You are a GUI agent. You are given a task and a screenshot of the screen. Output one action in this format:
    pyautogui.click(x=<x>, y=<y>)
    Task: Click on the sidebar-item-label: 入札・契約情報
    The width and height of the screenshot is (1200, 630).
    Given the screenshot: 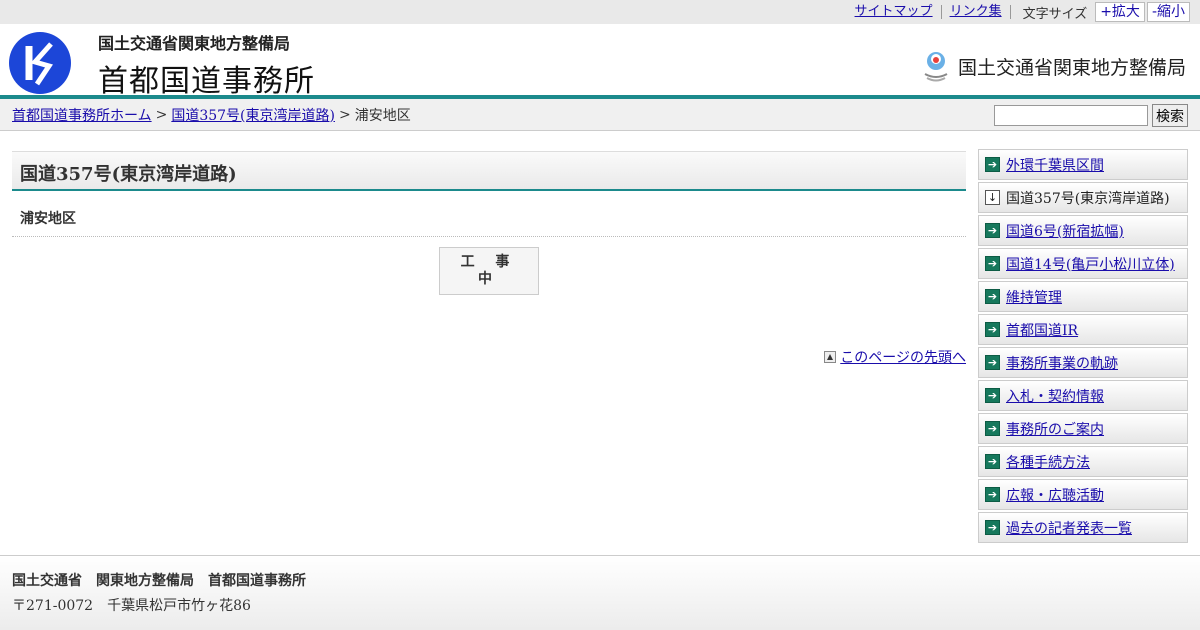 What is the action you would take?
    pyautogui.click(x=1055, y=396)
    